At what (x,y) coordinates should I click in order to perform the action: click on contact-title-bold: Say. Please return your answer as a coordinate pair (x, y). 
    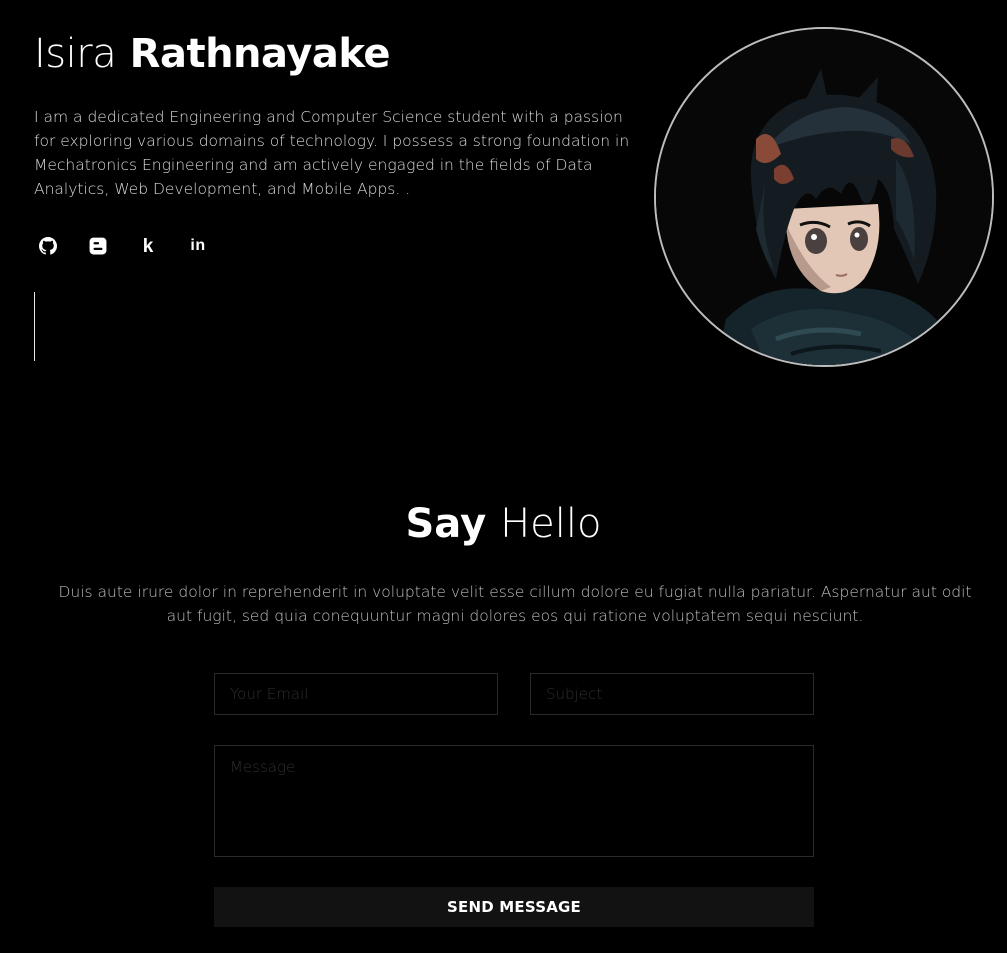
    Looking at the image, I should click on (446, 524).